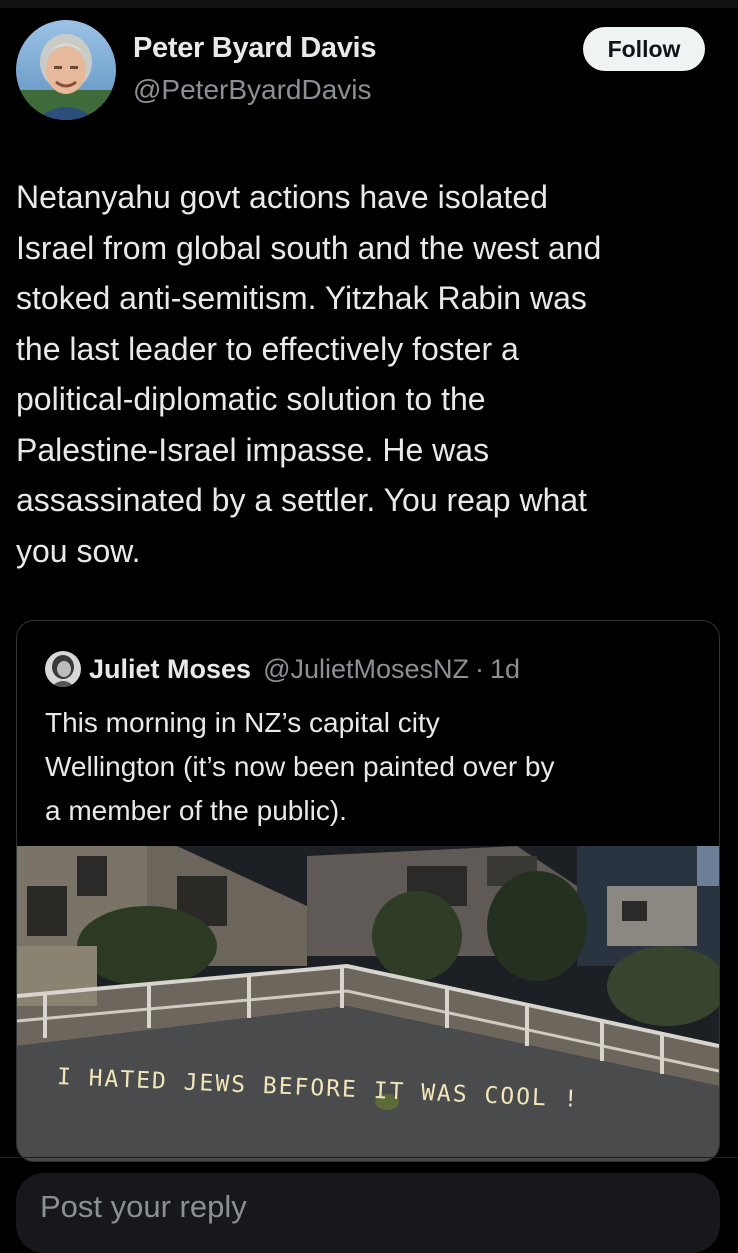  I want to click on reply-input: Post your reply, so click(368, 1213).